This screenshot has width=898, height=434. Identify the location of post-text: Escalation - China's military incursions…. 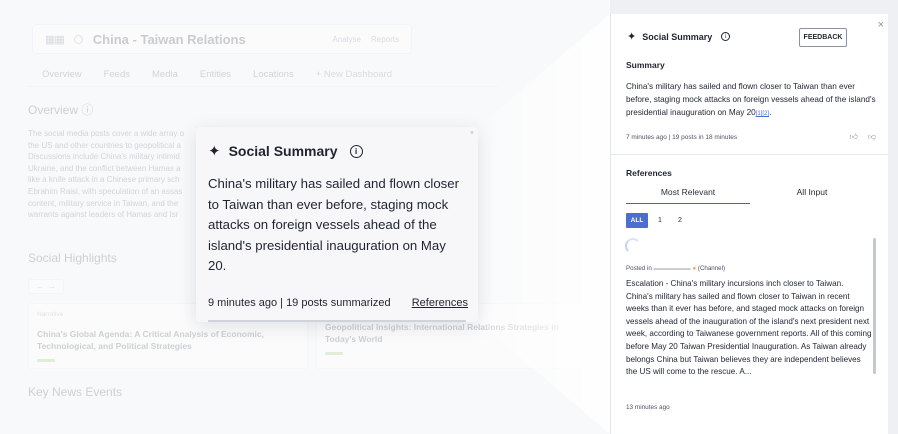
(749, 328).